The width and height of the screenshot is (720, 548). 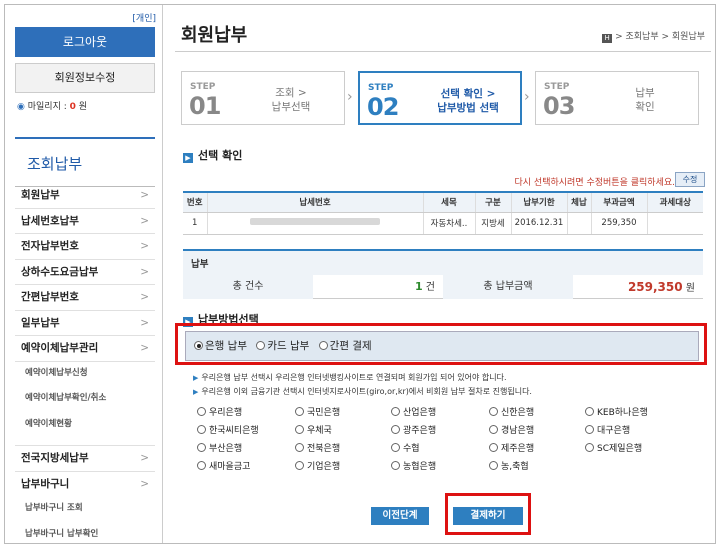 What do you see at coordinates (674, 223) in the screenshot?
I see `cell-target` at bounding box center [674, 223].